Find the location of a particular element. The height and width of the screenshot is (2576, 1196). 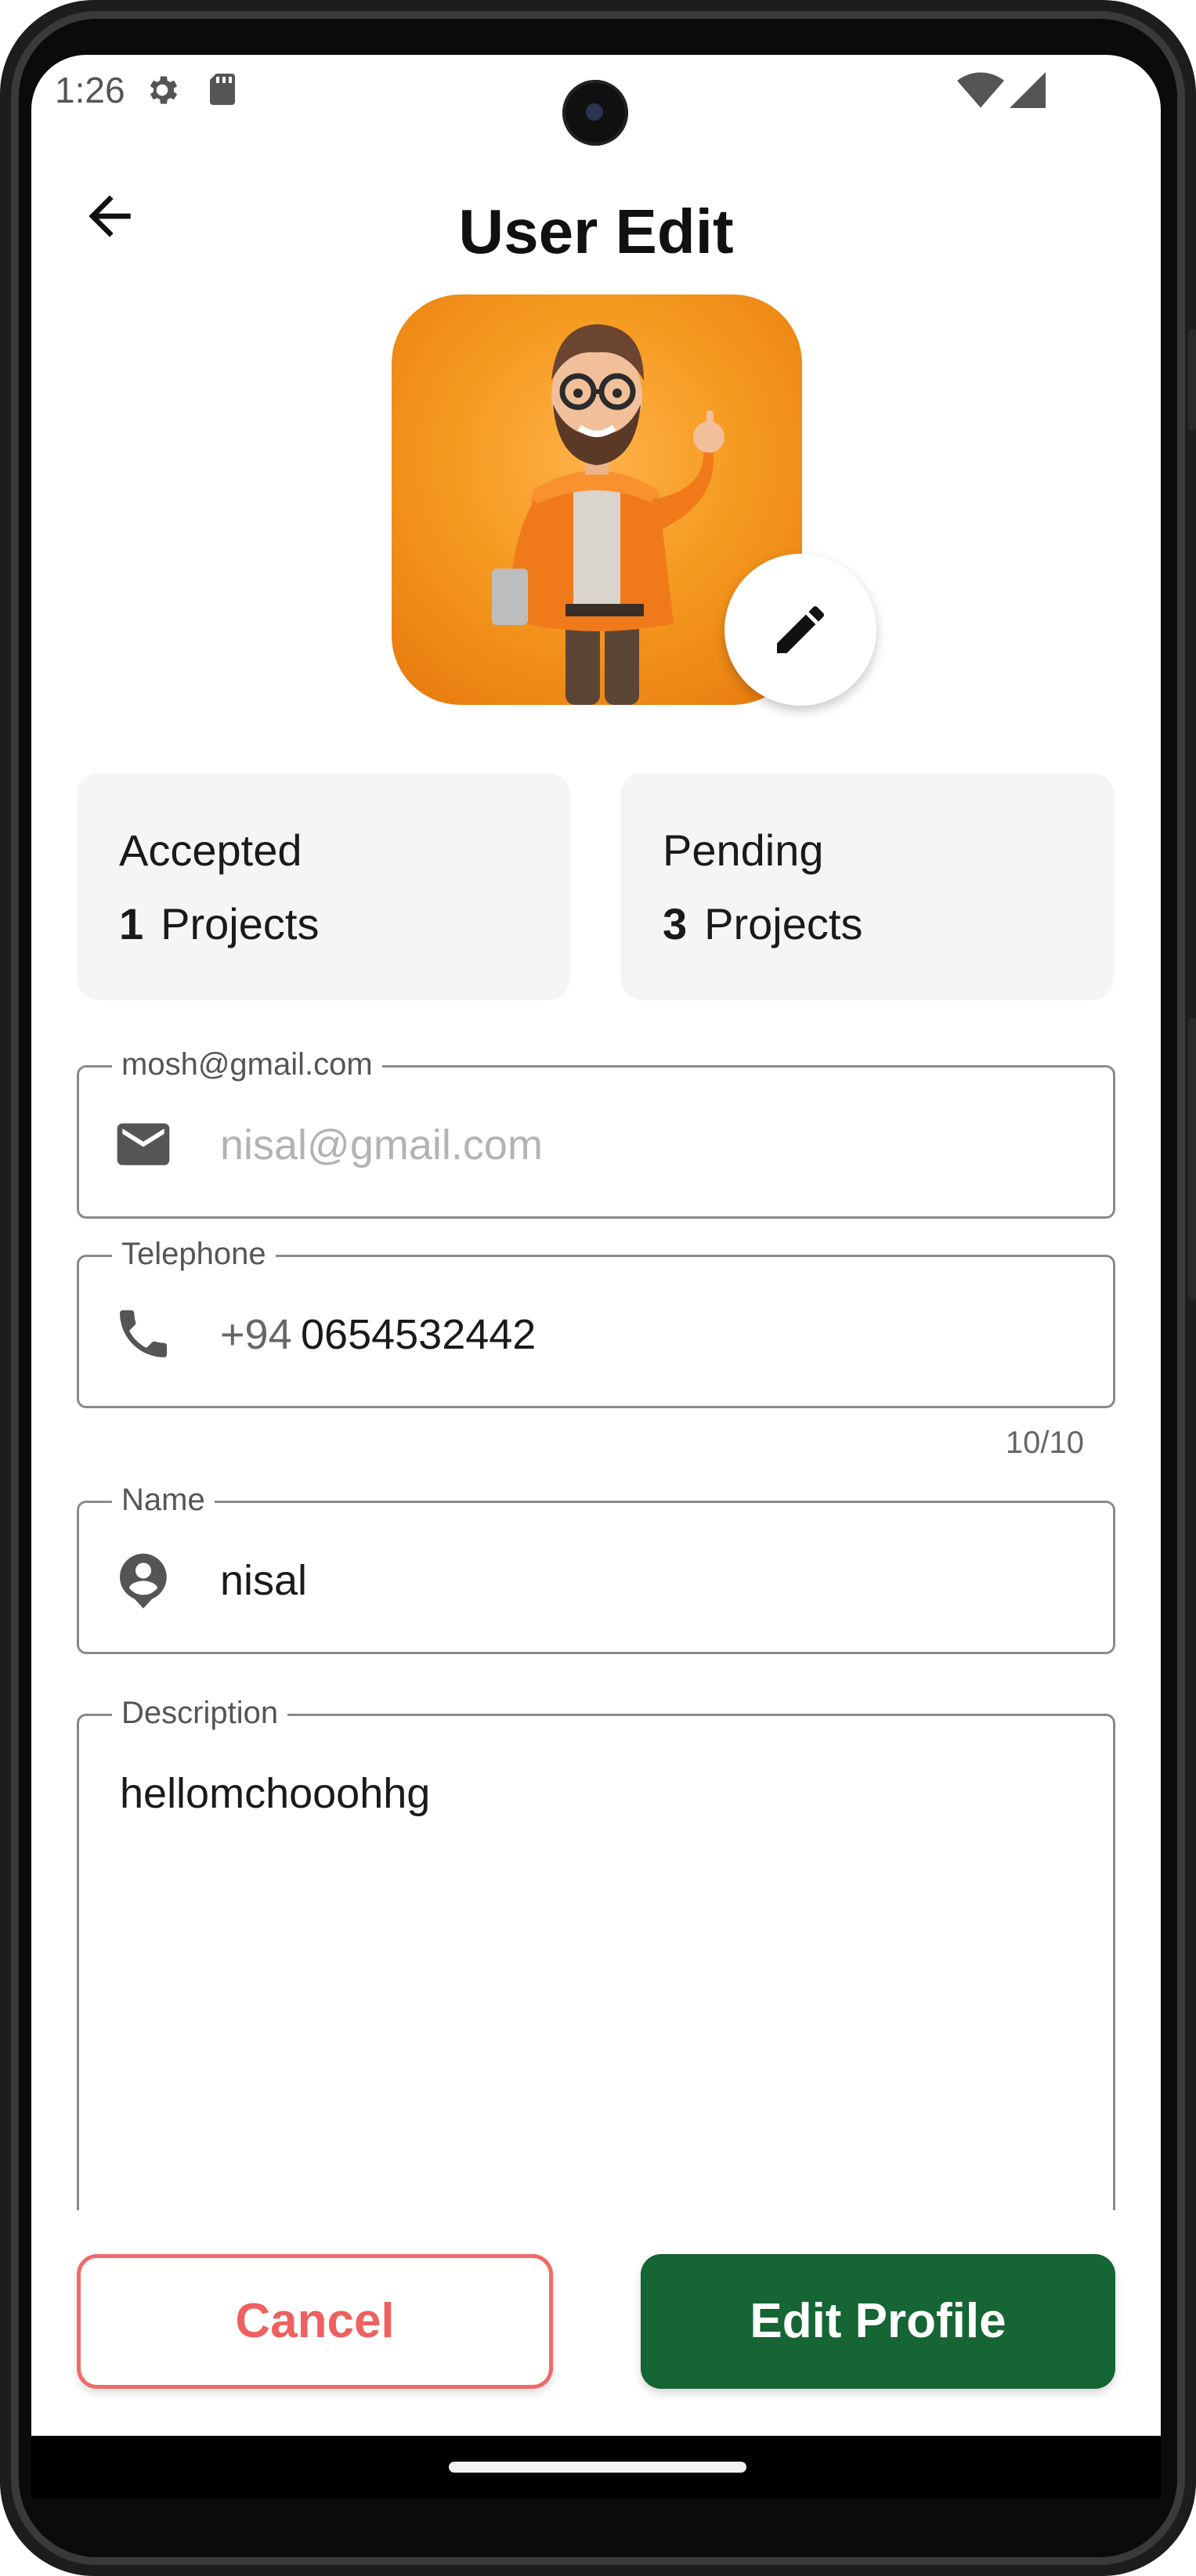

volume-button is located at coordinates (1192, 380).